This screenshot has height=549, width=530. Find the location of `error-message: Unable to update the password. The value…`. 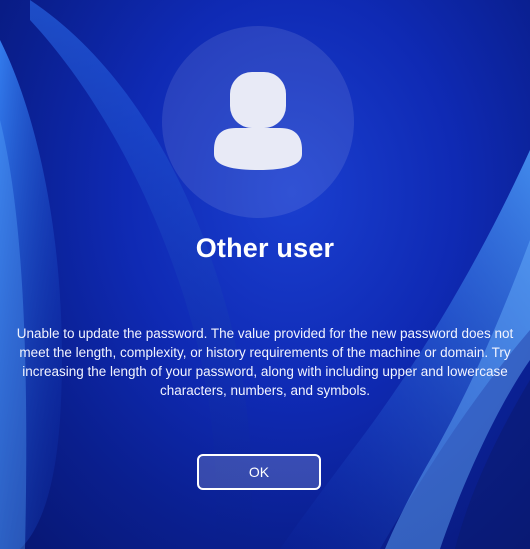

error-message: Unable to update the password. The value… is located at coordinates (265, 362).